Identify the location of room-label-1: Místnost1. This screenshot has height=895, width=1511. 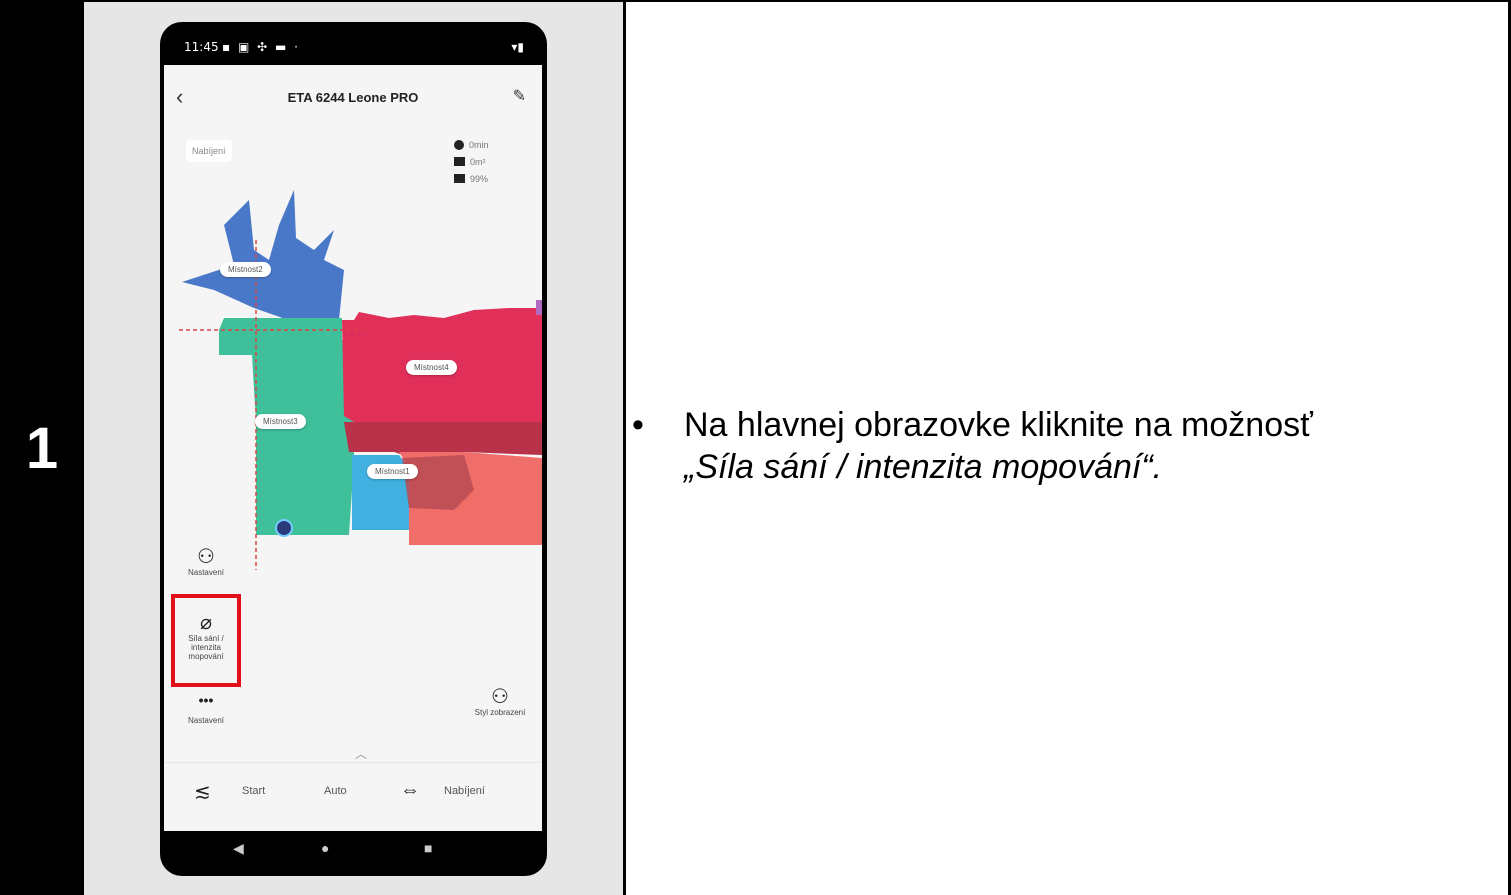
(392, 471).